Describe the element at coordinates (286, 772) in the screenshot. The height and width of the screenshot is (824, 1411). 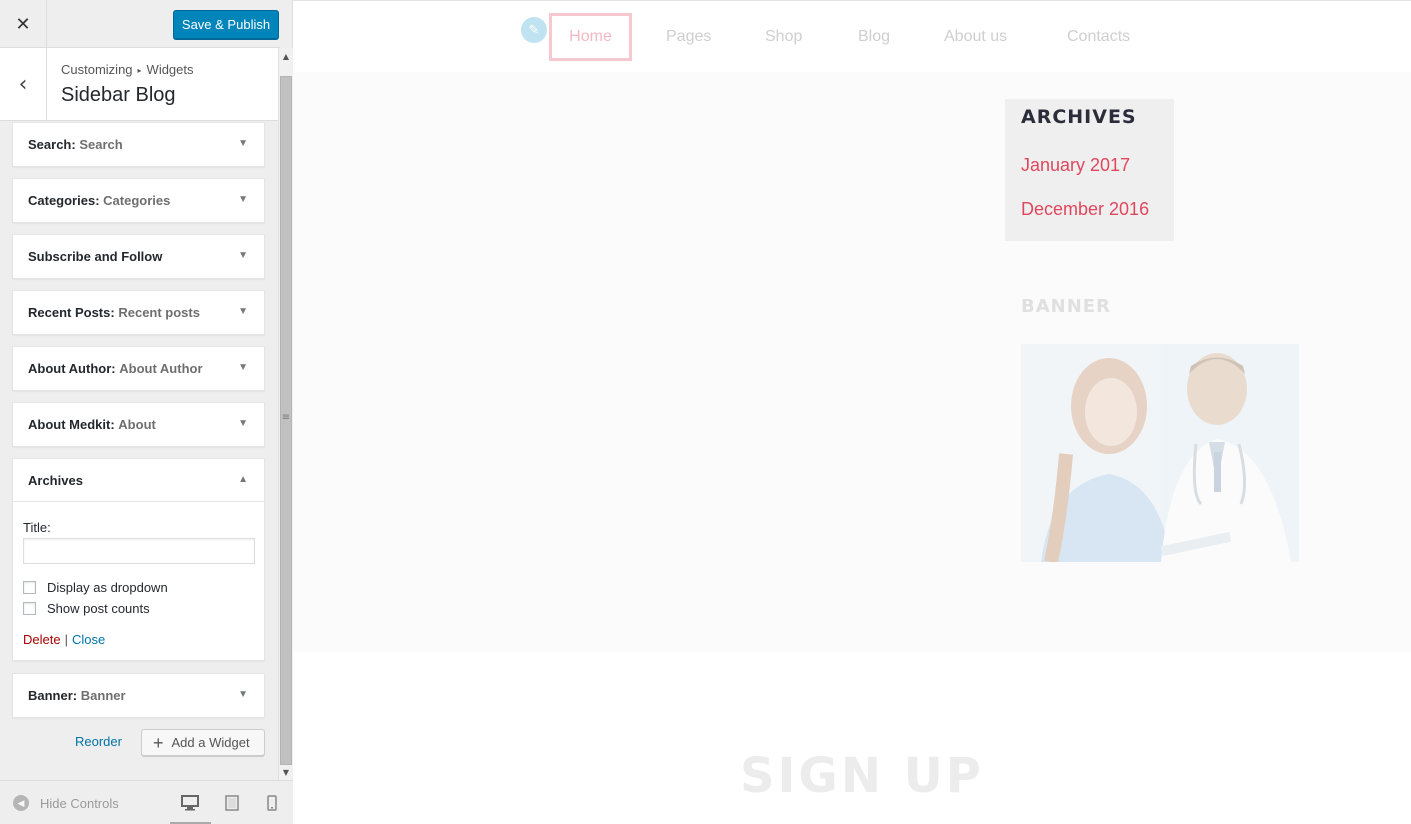
I see `scroll-down-arrow-icon: ▼` at that location.